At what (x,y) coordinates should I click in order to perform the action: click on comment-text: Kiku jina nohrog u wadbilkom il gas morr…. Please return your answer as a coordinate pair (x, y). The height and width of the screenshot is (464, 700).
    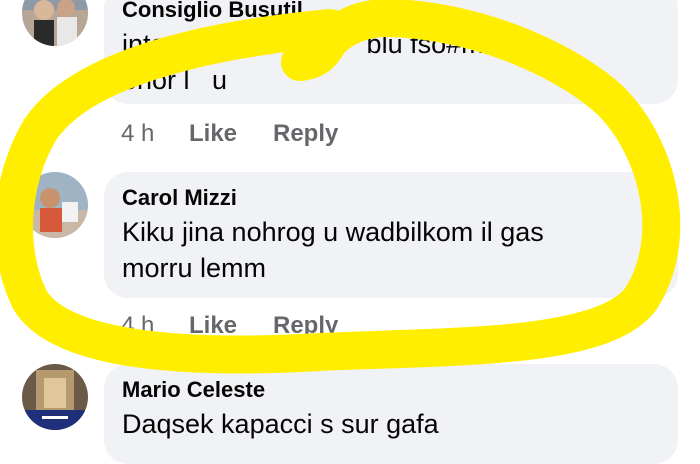
    Looking at the image, I should click on (391, 250).